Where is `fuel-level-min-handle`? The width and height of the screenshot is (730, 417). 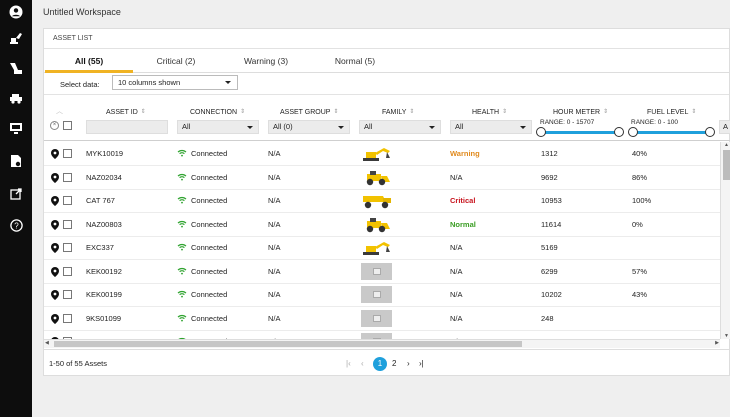
fuel-level-min-handle is located at coordinates (633, 132).